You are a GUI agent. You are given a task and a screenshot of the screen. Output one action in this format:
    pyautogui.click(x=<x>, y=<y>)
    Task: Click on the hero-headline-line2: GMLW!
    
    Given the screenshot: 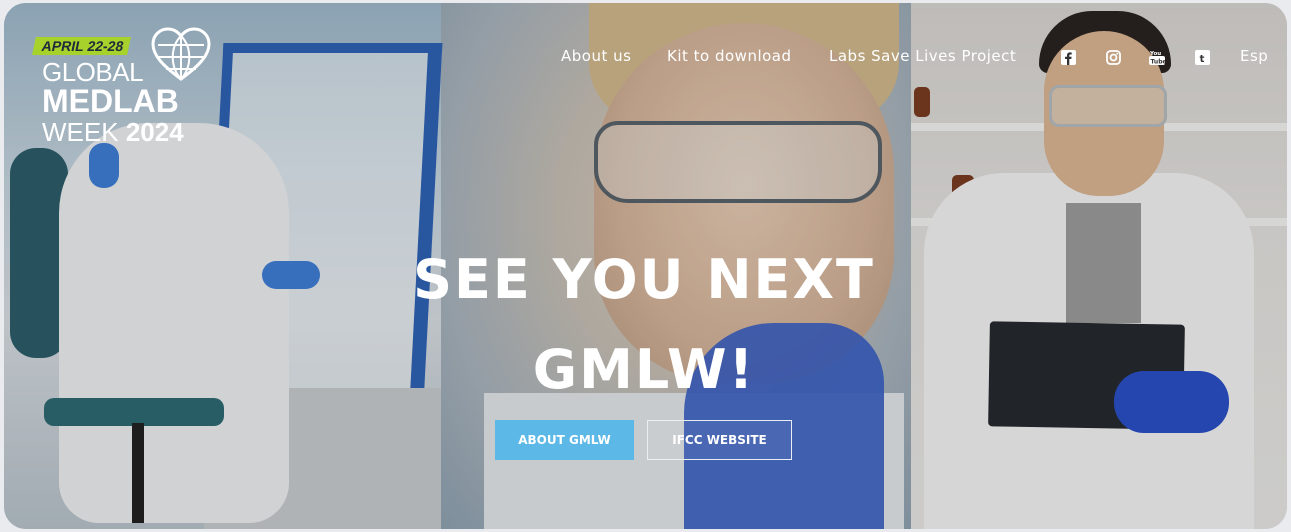 What is the action you would take?
    pyautogui.click(x=644, y=369)
    